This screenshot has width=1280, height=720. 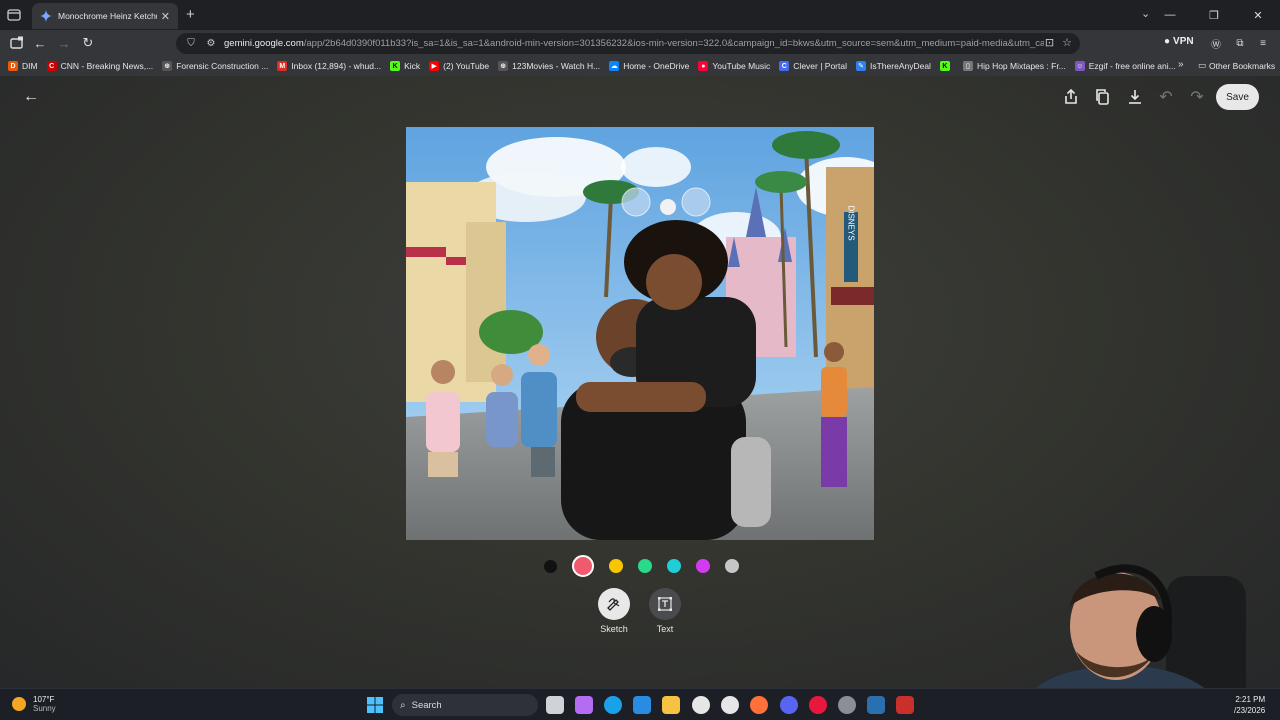 I want to click on forward-icon: →, so click(x=64, y=43).